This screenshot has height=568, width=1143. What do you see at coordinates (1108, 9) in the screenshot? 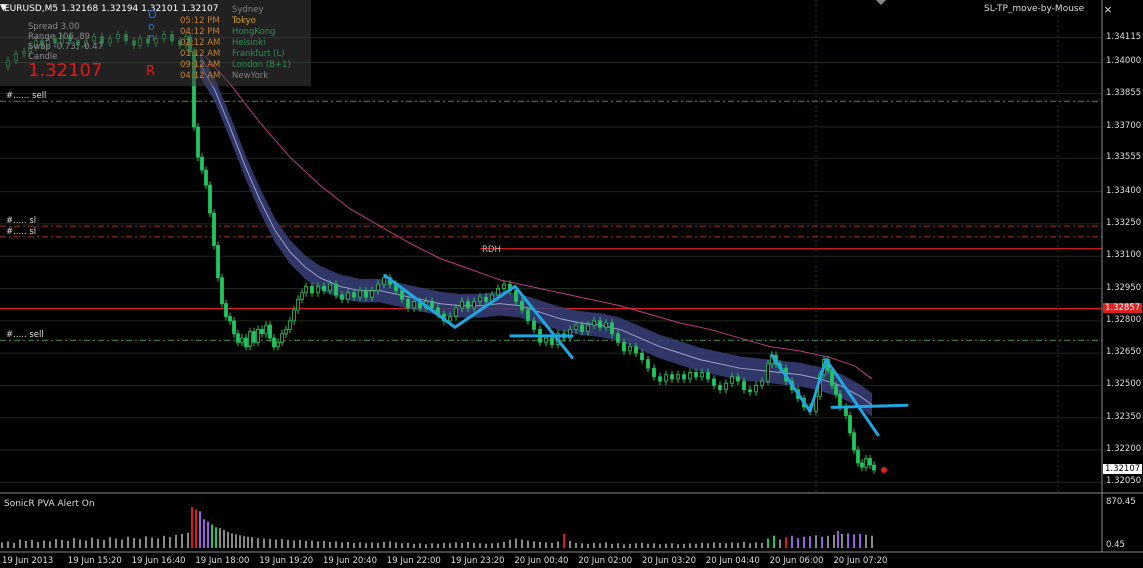
I see `close-icon: ×` at bounding box center [1108, 9].